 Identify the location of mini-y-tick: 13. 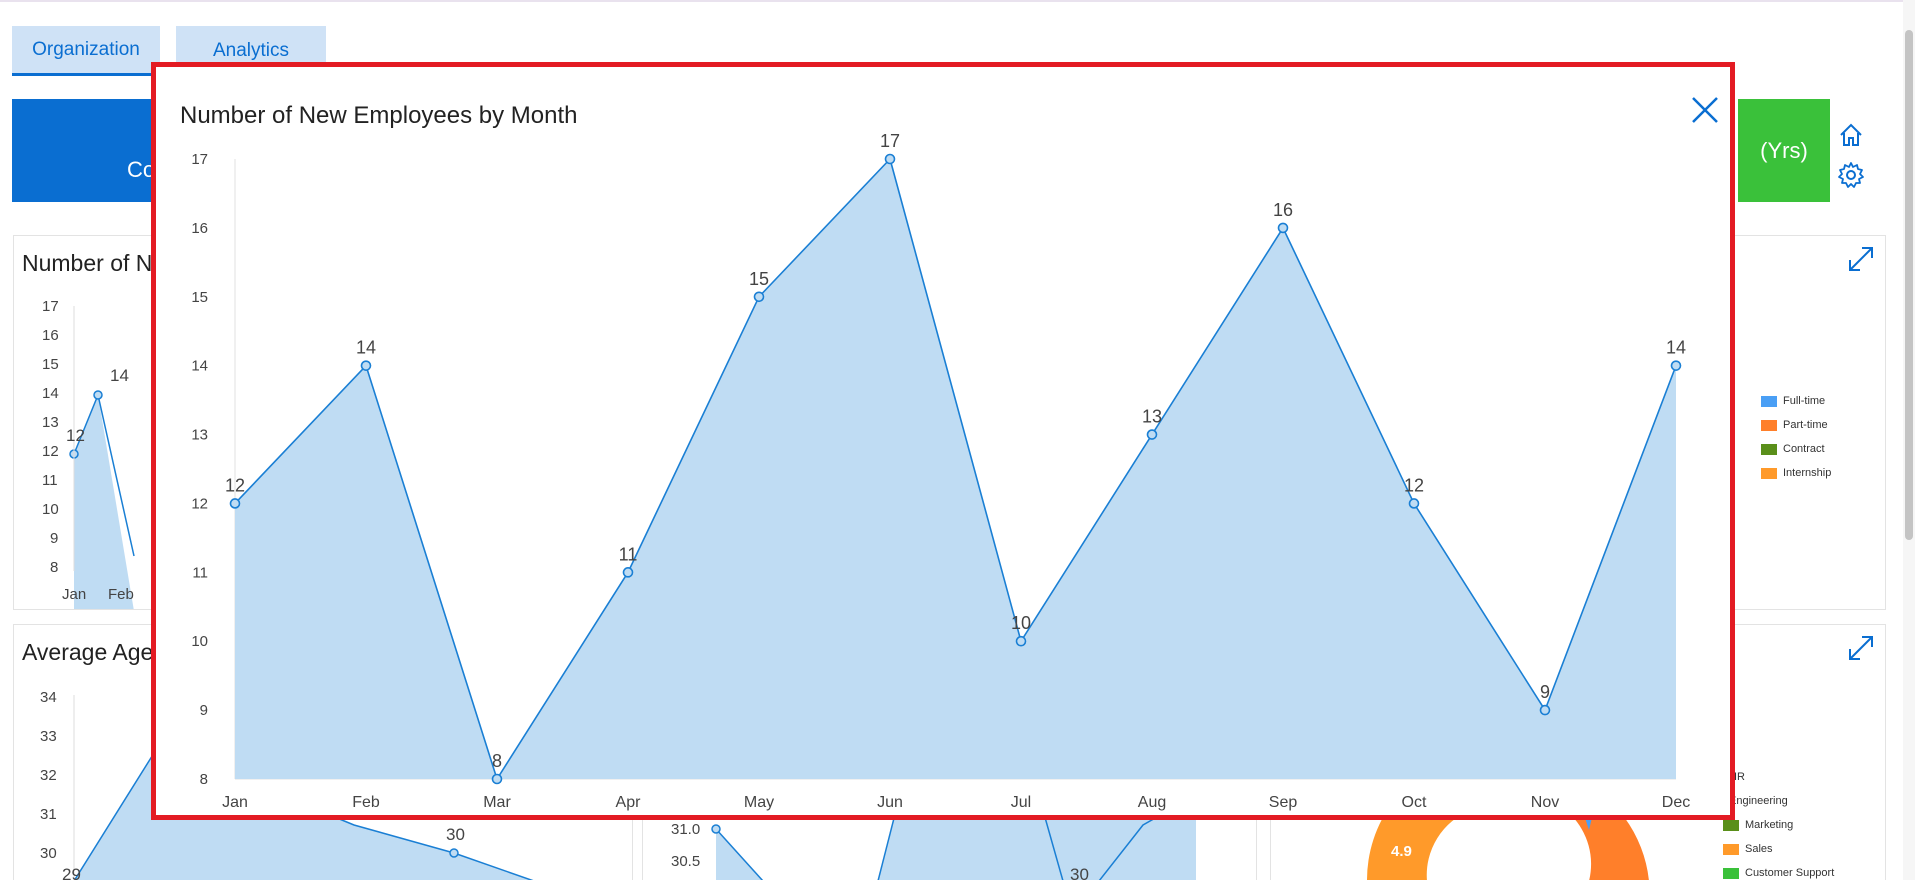
(50, 422).